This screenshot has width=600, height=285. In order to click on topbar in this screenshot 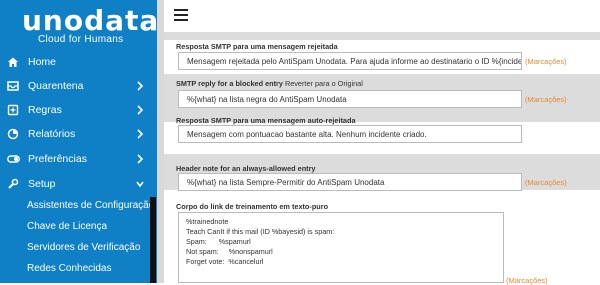, I will do `click(382, 15)`.